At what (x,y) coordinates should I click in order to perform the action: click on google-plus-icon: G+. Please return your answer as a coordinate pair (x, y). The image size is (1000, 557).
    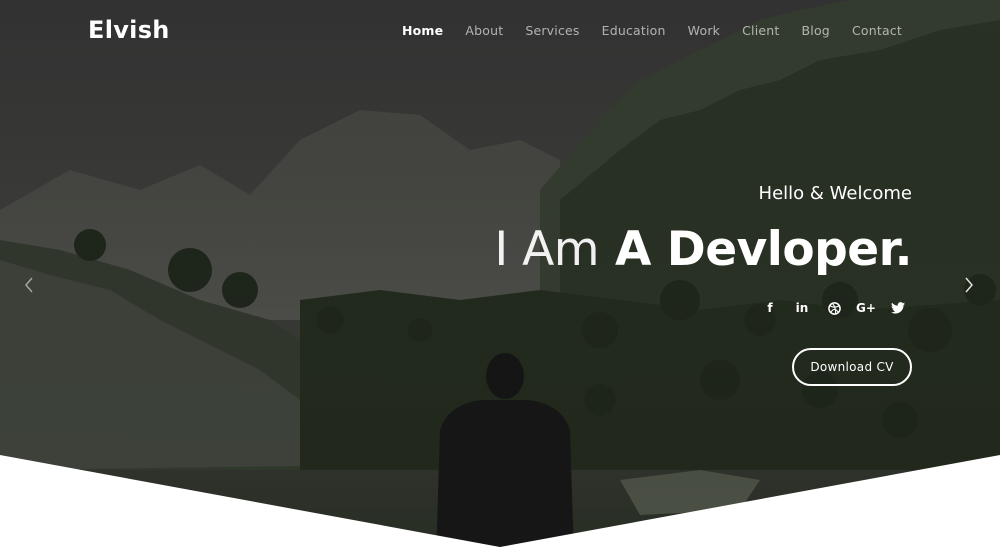
    Looking at the image, I should click on (866, 308).